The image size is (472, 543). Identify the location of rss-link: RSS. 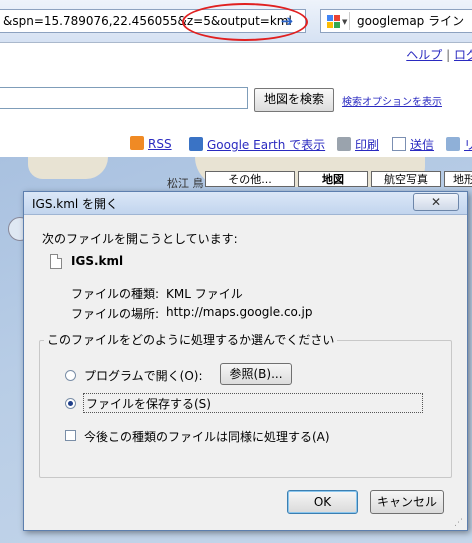
(151, 143).